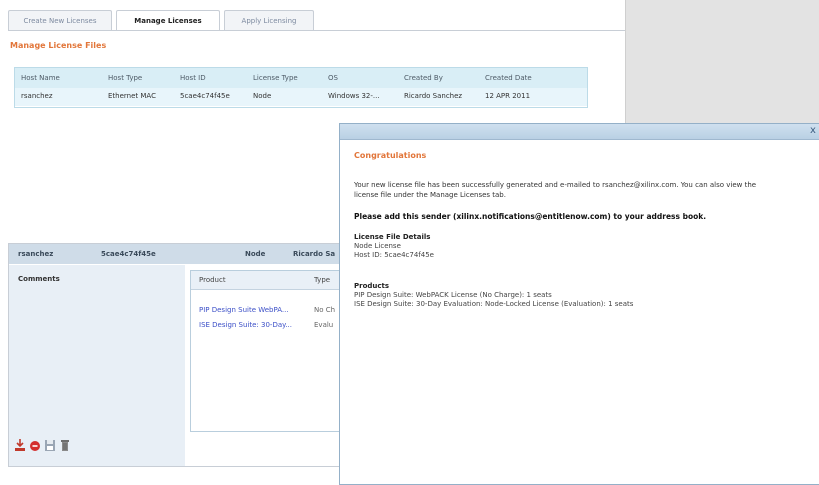 This screenshot has width=819, height=485. What do you see at coordinates (508, 96) in the screenshot?
I see `table-cell: 12 APR 2011` at bounding box center [508, 96].